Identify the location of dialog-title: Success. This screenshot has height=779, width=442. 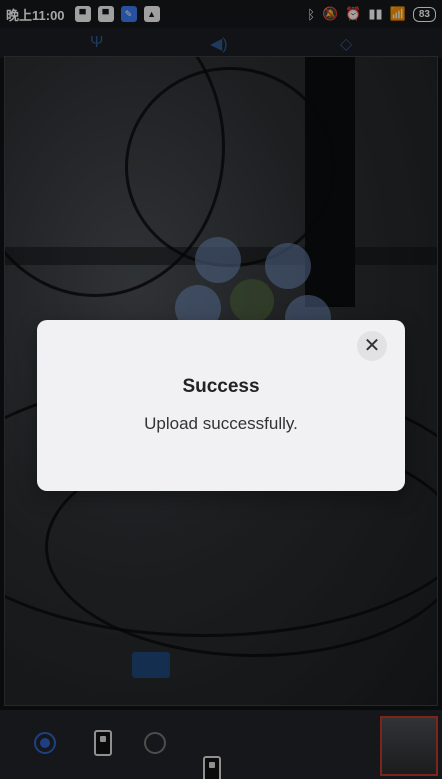
(221, 386).